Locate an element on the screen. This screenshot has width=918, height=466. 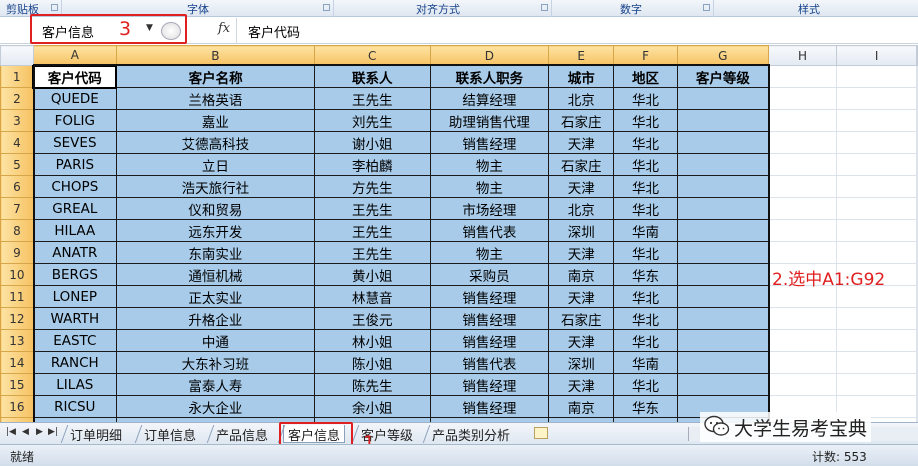
cell: 石家庄 is located at coordinates (581, 318).